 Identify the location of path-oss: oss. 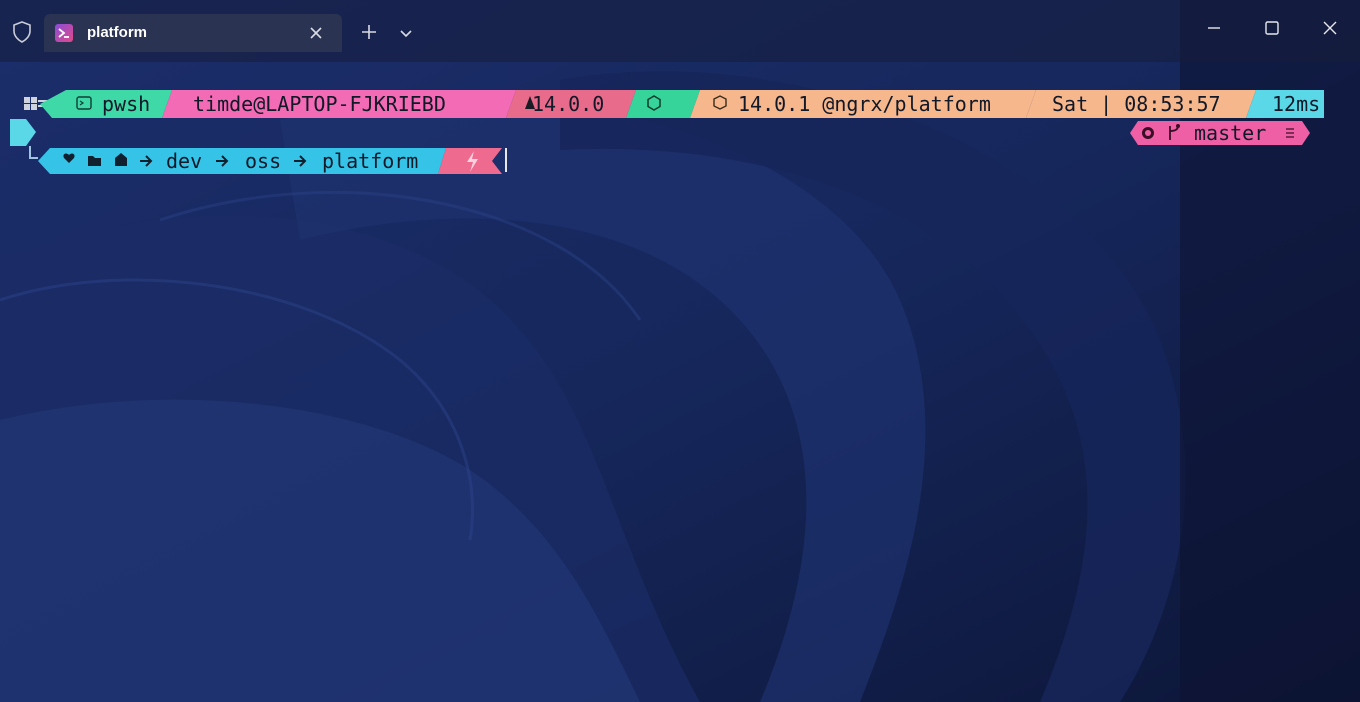
(263, 161).